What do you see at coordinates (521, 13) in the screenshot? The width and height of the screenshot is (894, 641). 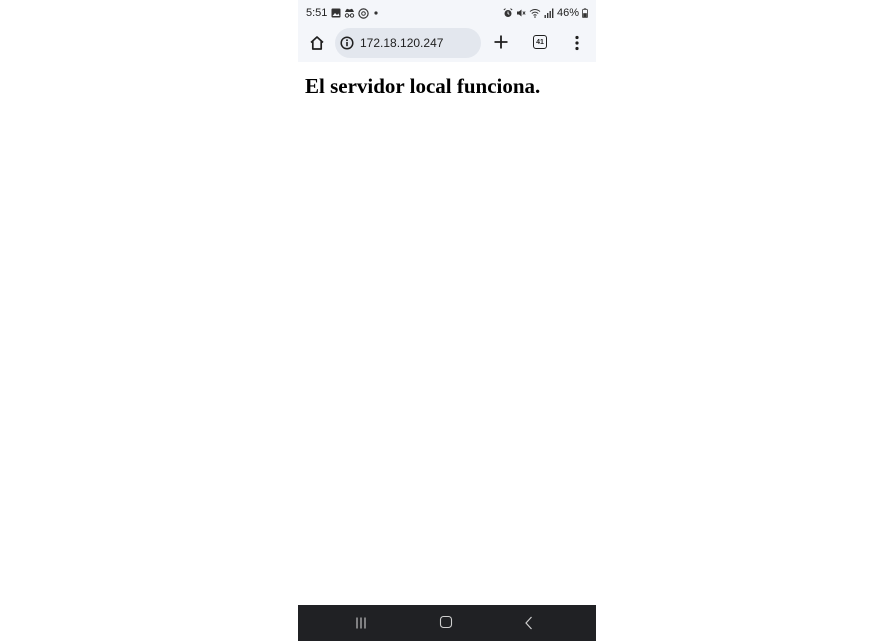 I see `mute-icon` at bounding box center [521, 13].